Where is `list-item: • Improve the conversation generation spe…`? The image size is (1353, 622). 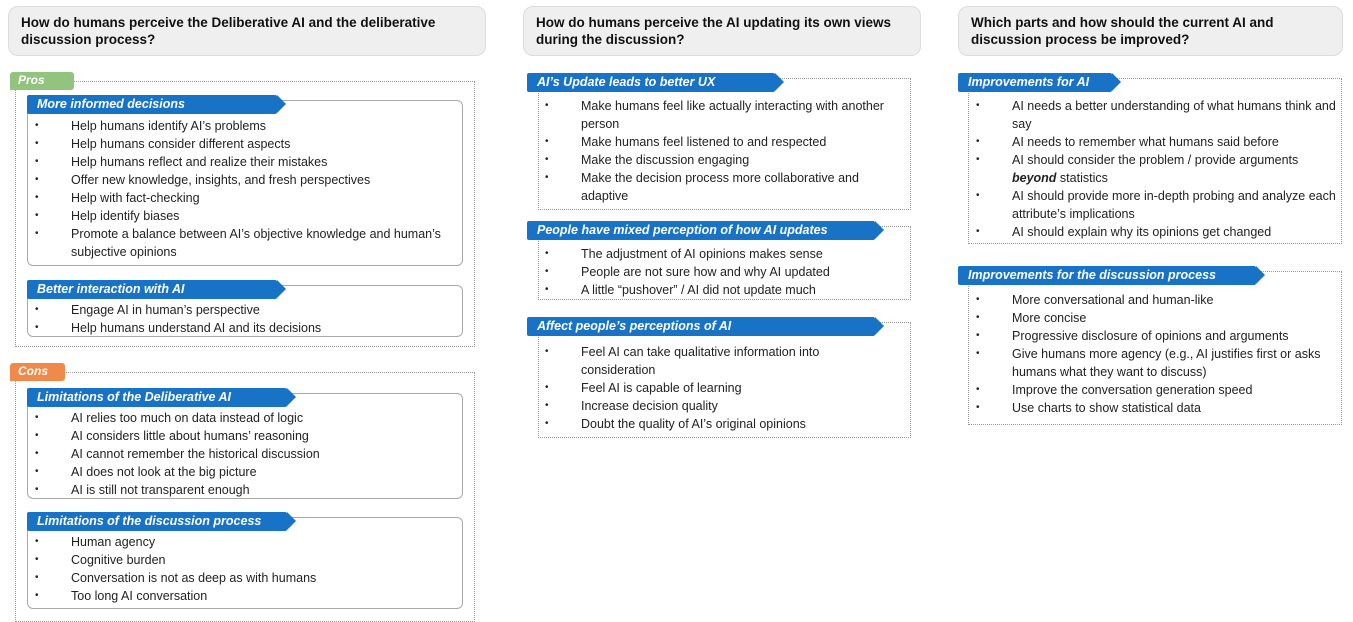 list-item: • Improve the conversation generation spe… is located at coordinates (1114, 390).